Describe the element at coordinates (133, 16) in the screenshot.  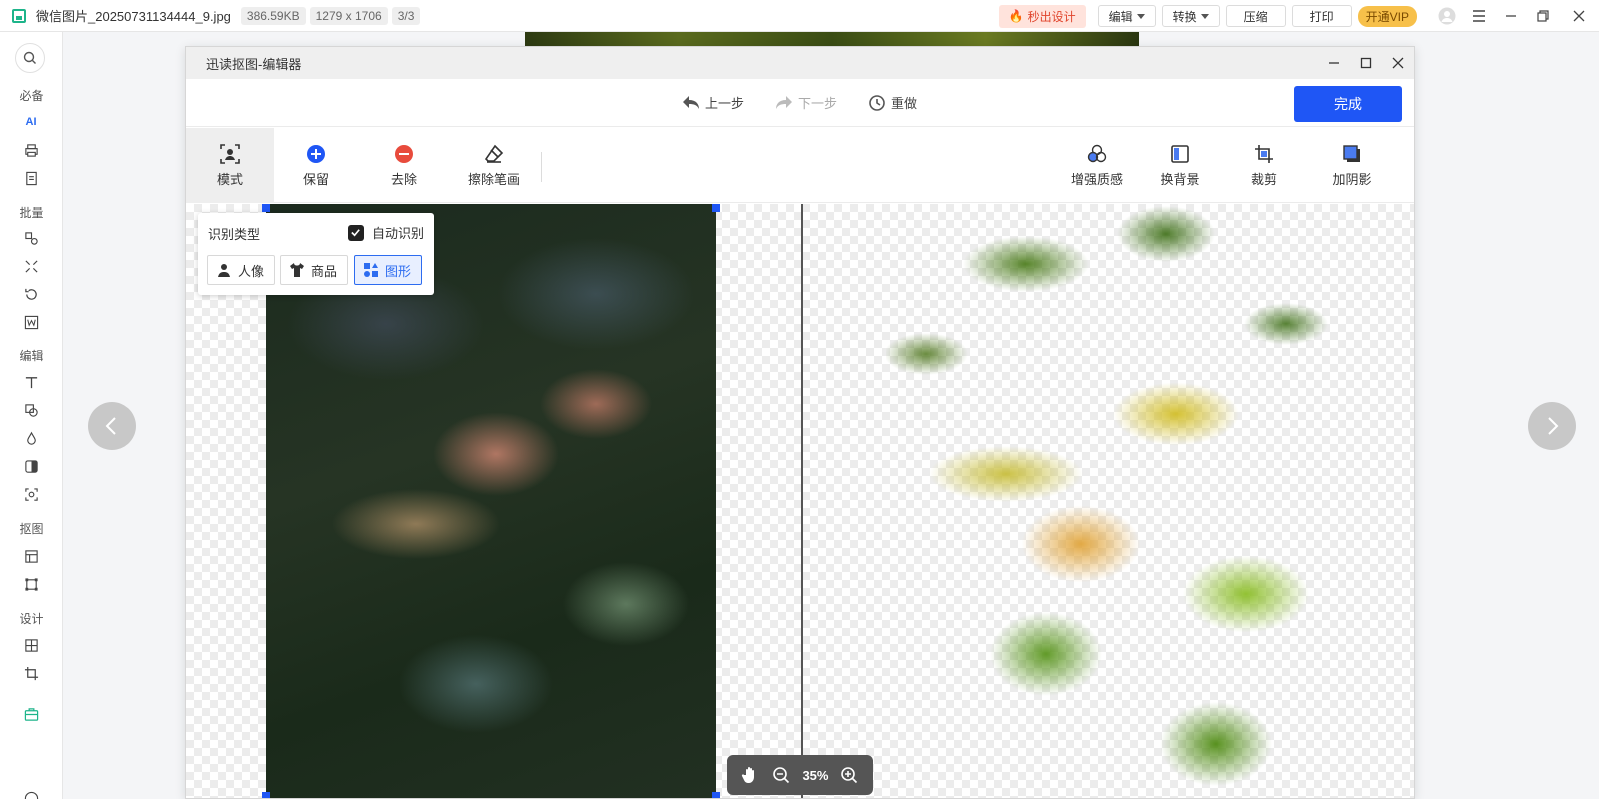
I see `filename: 微信图片_20250731134444_9.jpg` at that location.